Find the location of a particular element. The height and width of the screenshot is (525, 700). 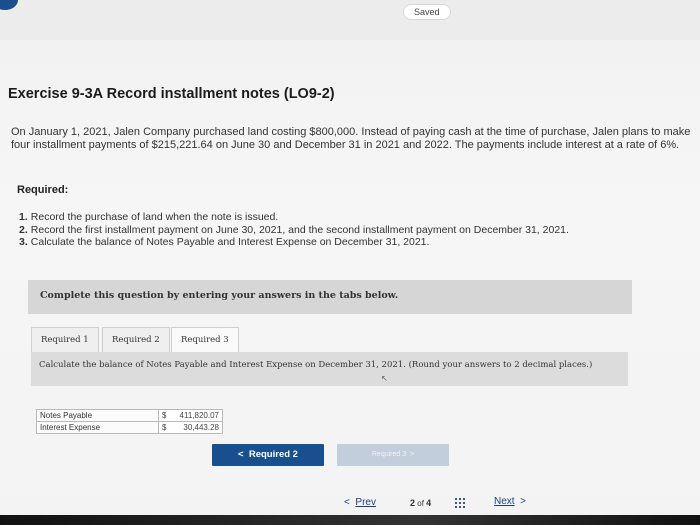

tab-required-1: Required 1 is located at coordinates (65, 339).